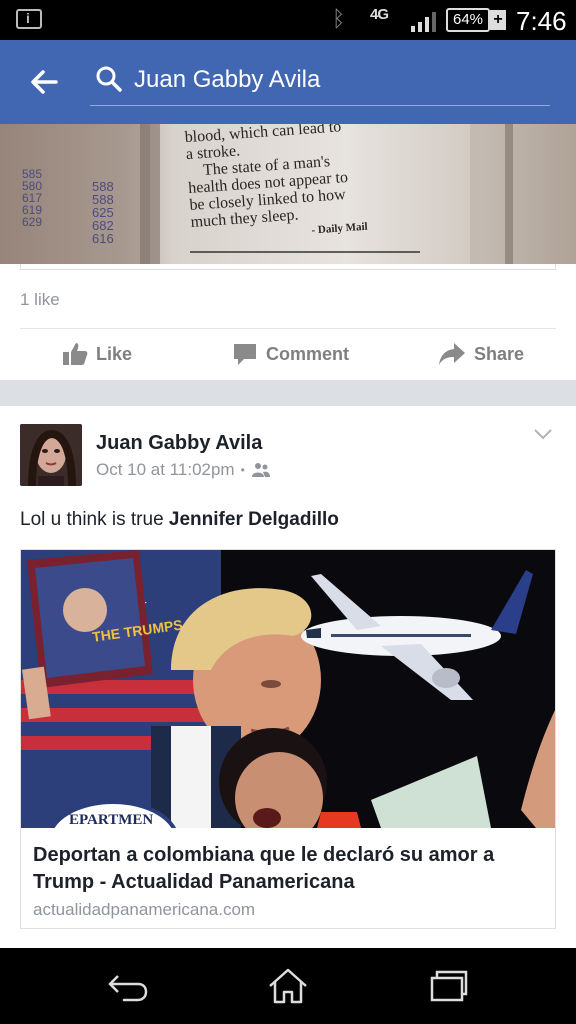  I want to click on charging-icon: +, so click(498, 20).